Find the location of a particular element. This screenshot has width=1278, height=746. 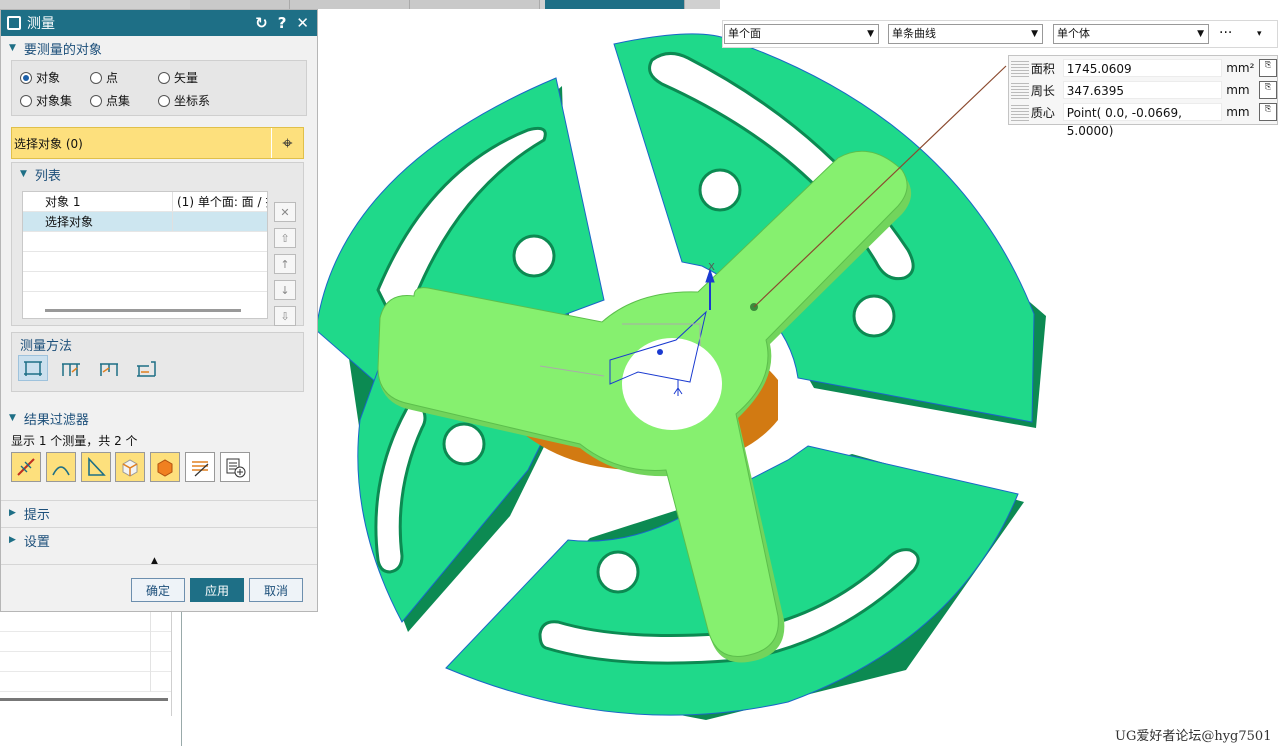

radio-point-set: 点集 is located at coordinates (124, 100).